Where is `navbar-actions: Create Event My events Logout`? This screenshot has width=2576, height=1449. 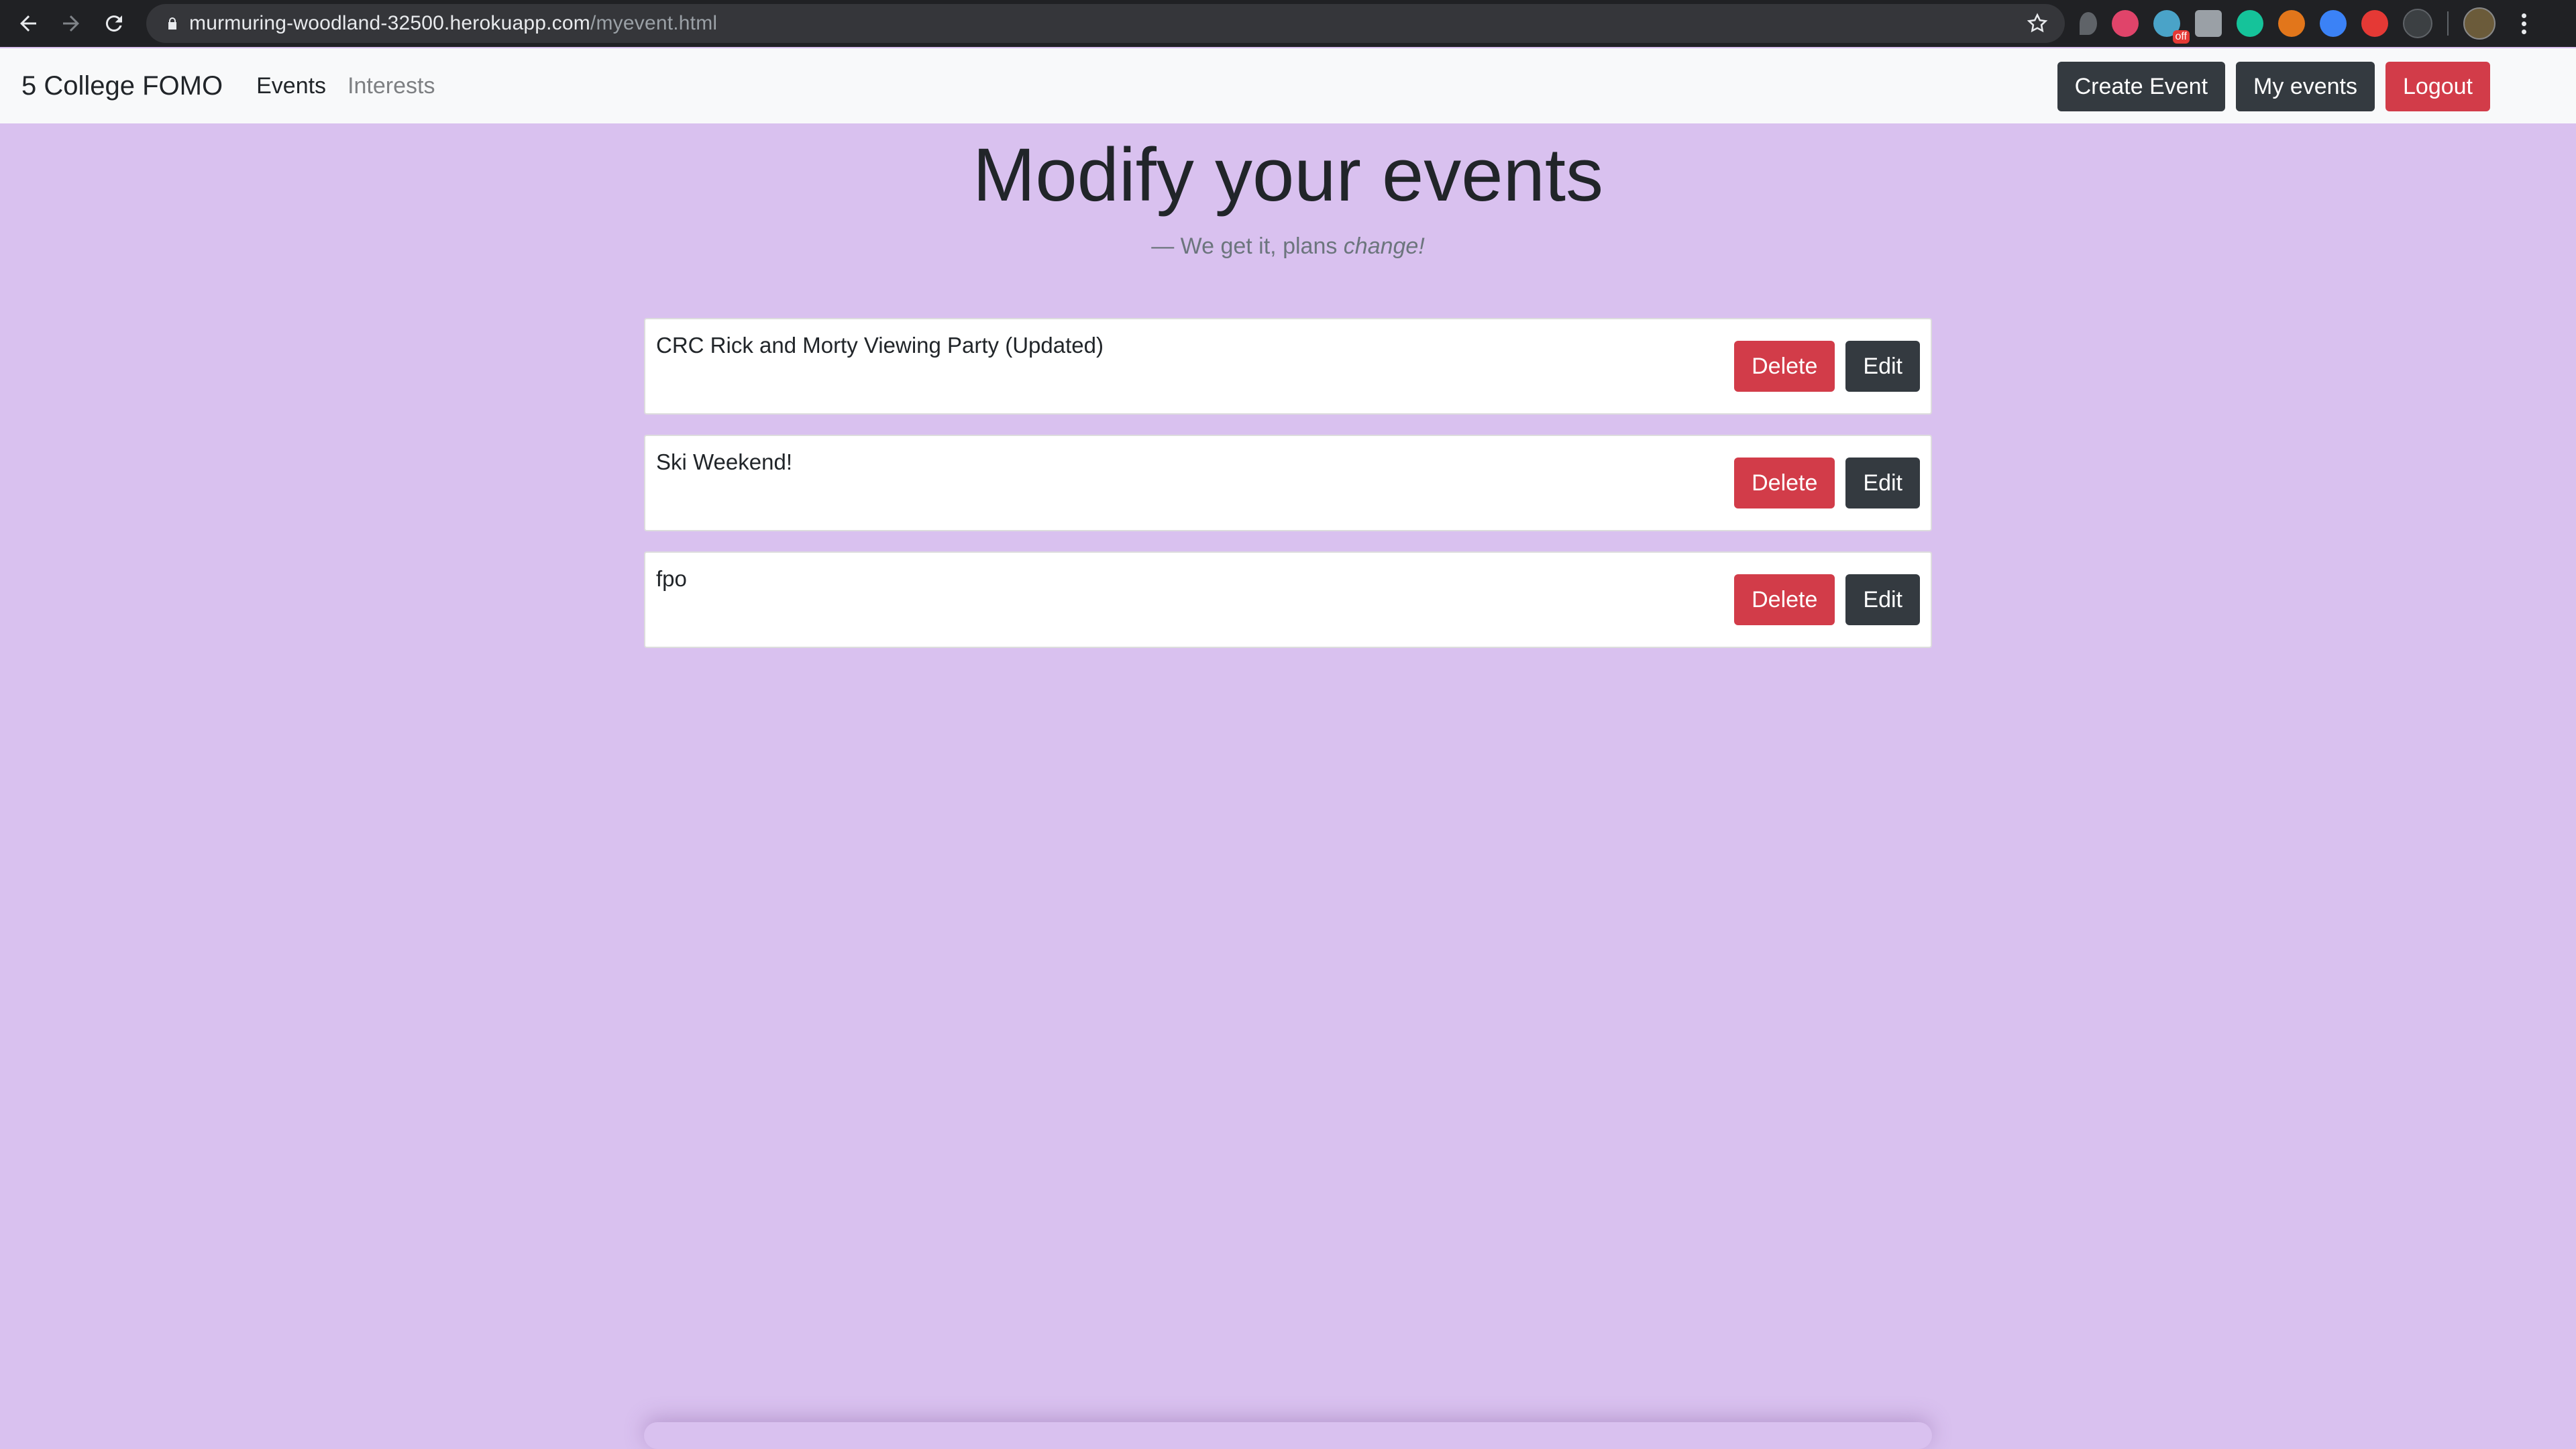 navbar-actions: Create Event My events Logout is located at coordinates (2273, 86).